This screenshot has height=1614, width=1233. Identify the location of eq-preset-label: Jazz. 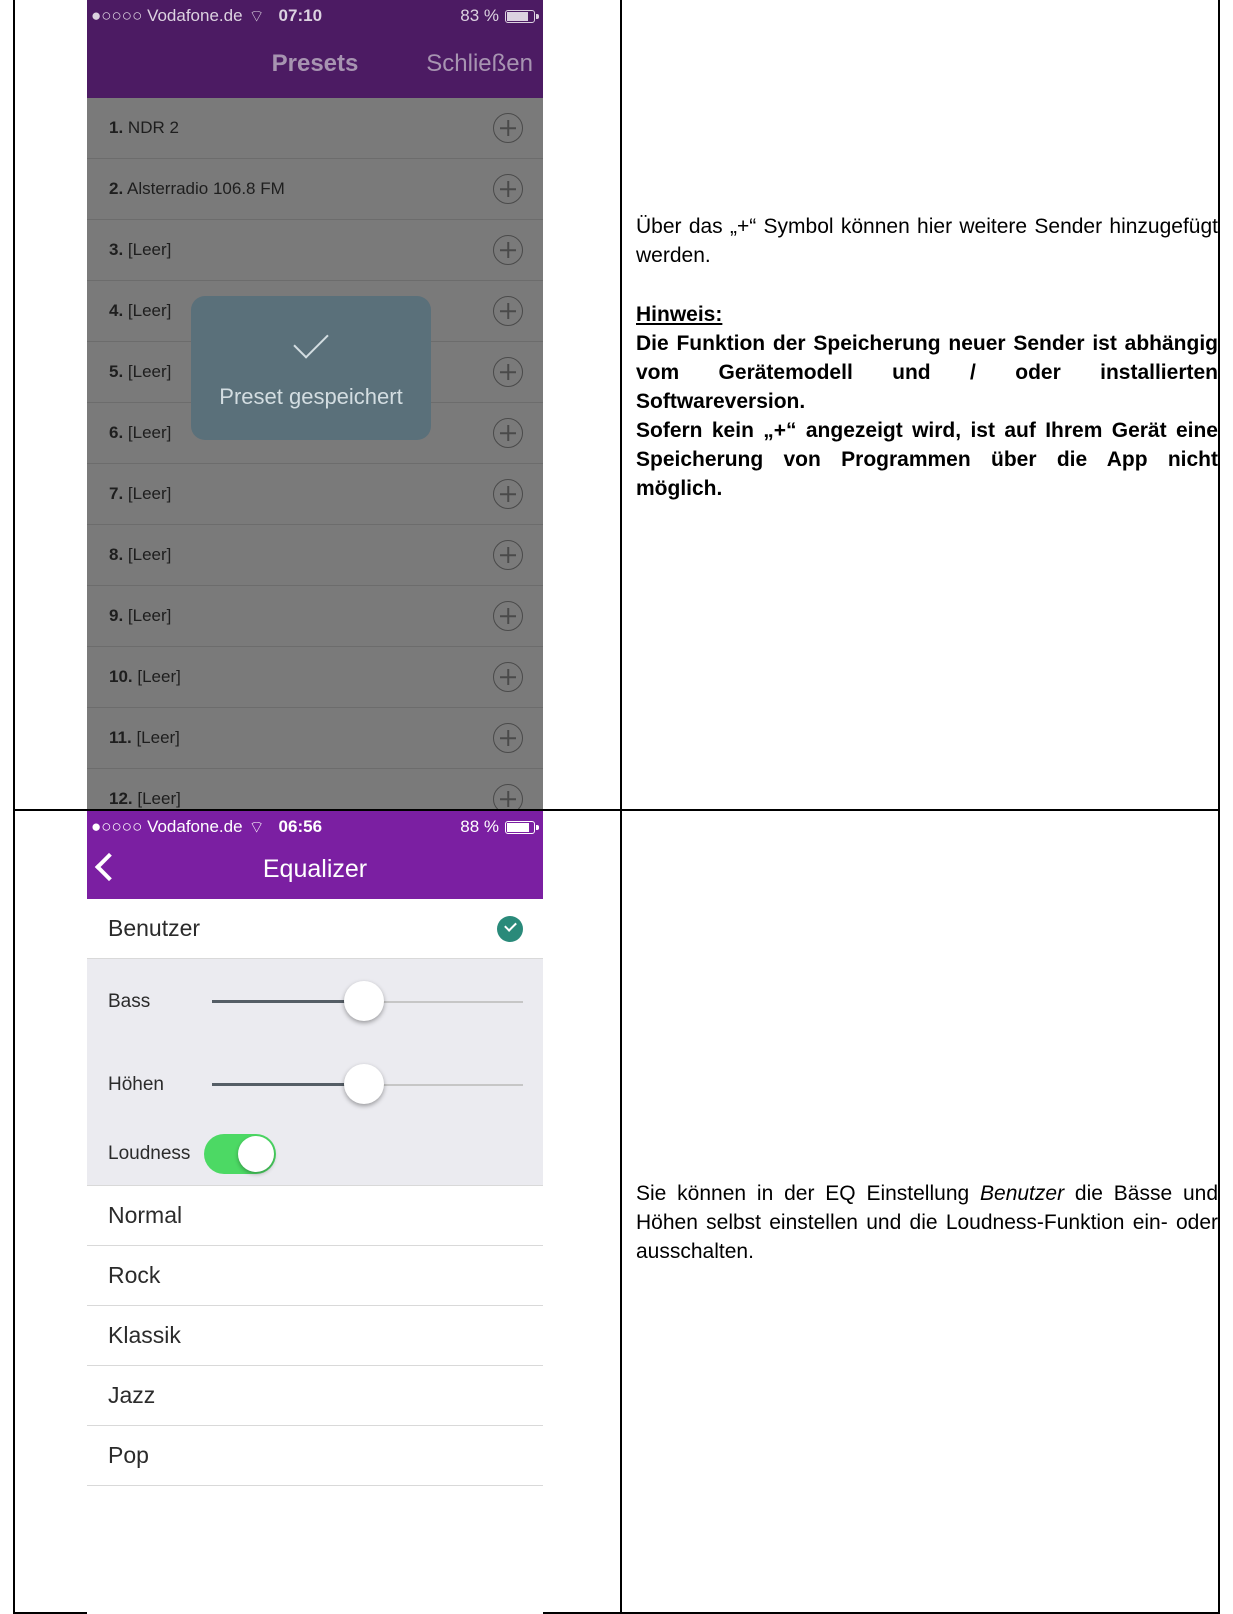
(132, 1395).